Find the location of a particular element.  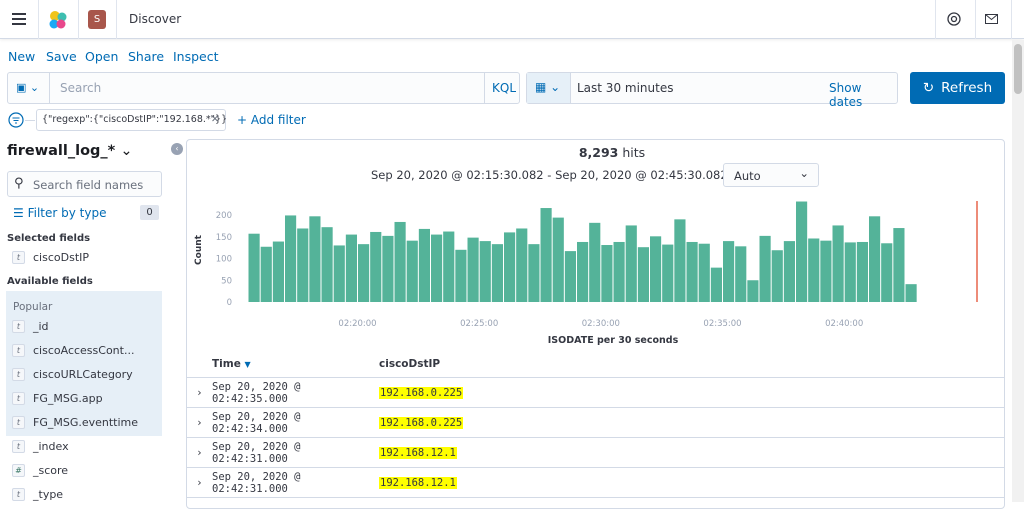

interval-select: Auto ⌄ is located at coordinates (771, 175).